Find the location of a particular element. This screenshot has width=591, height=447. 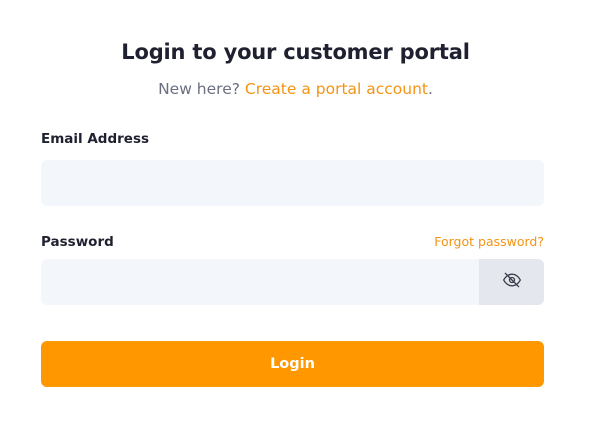

password-field-group is located at coordinates (292, 282).